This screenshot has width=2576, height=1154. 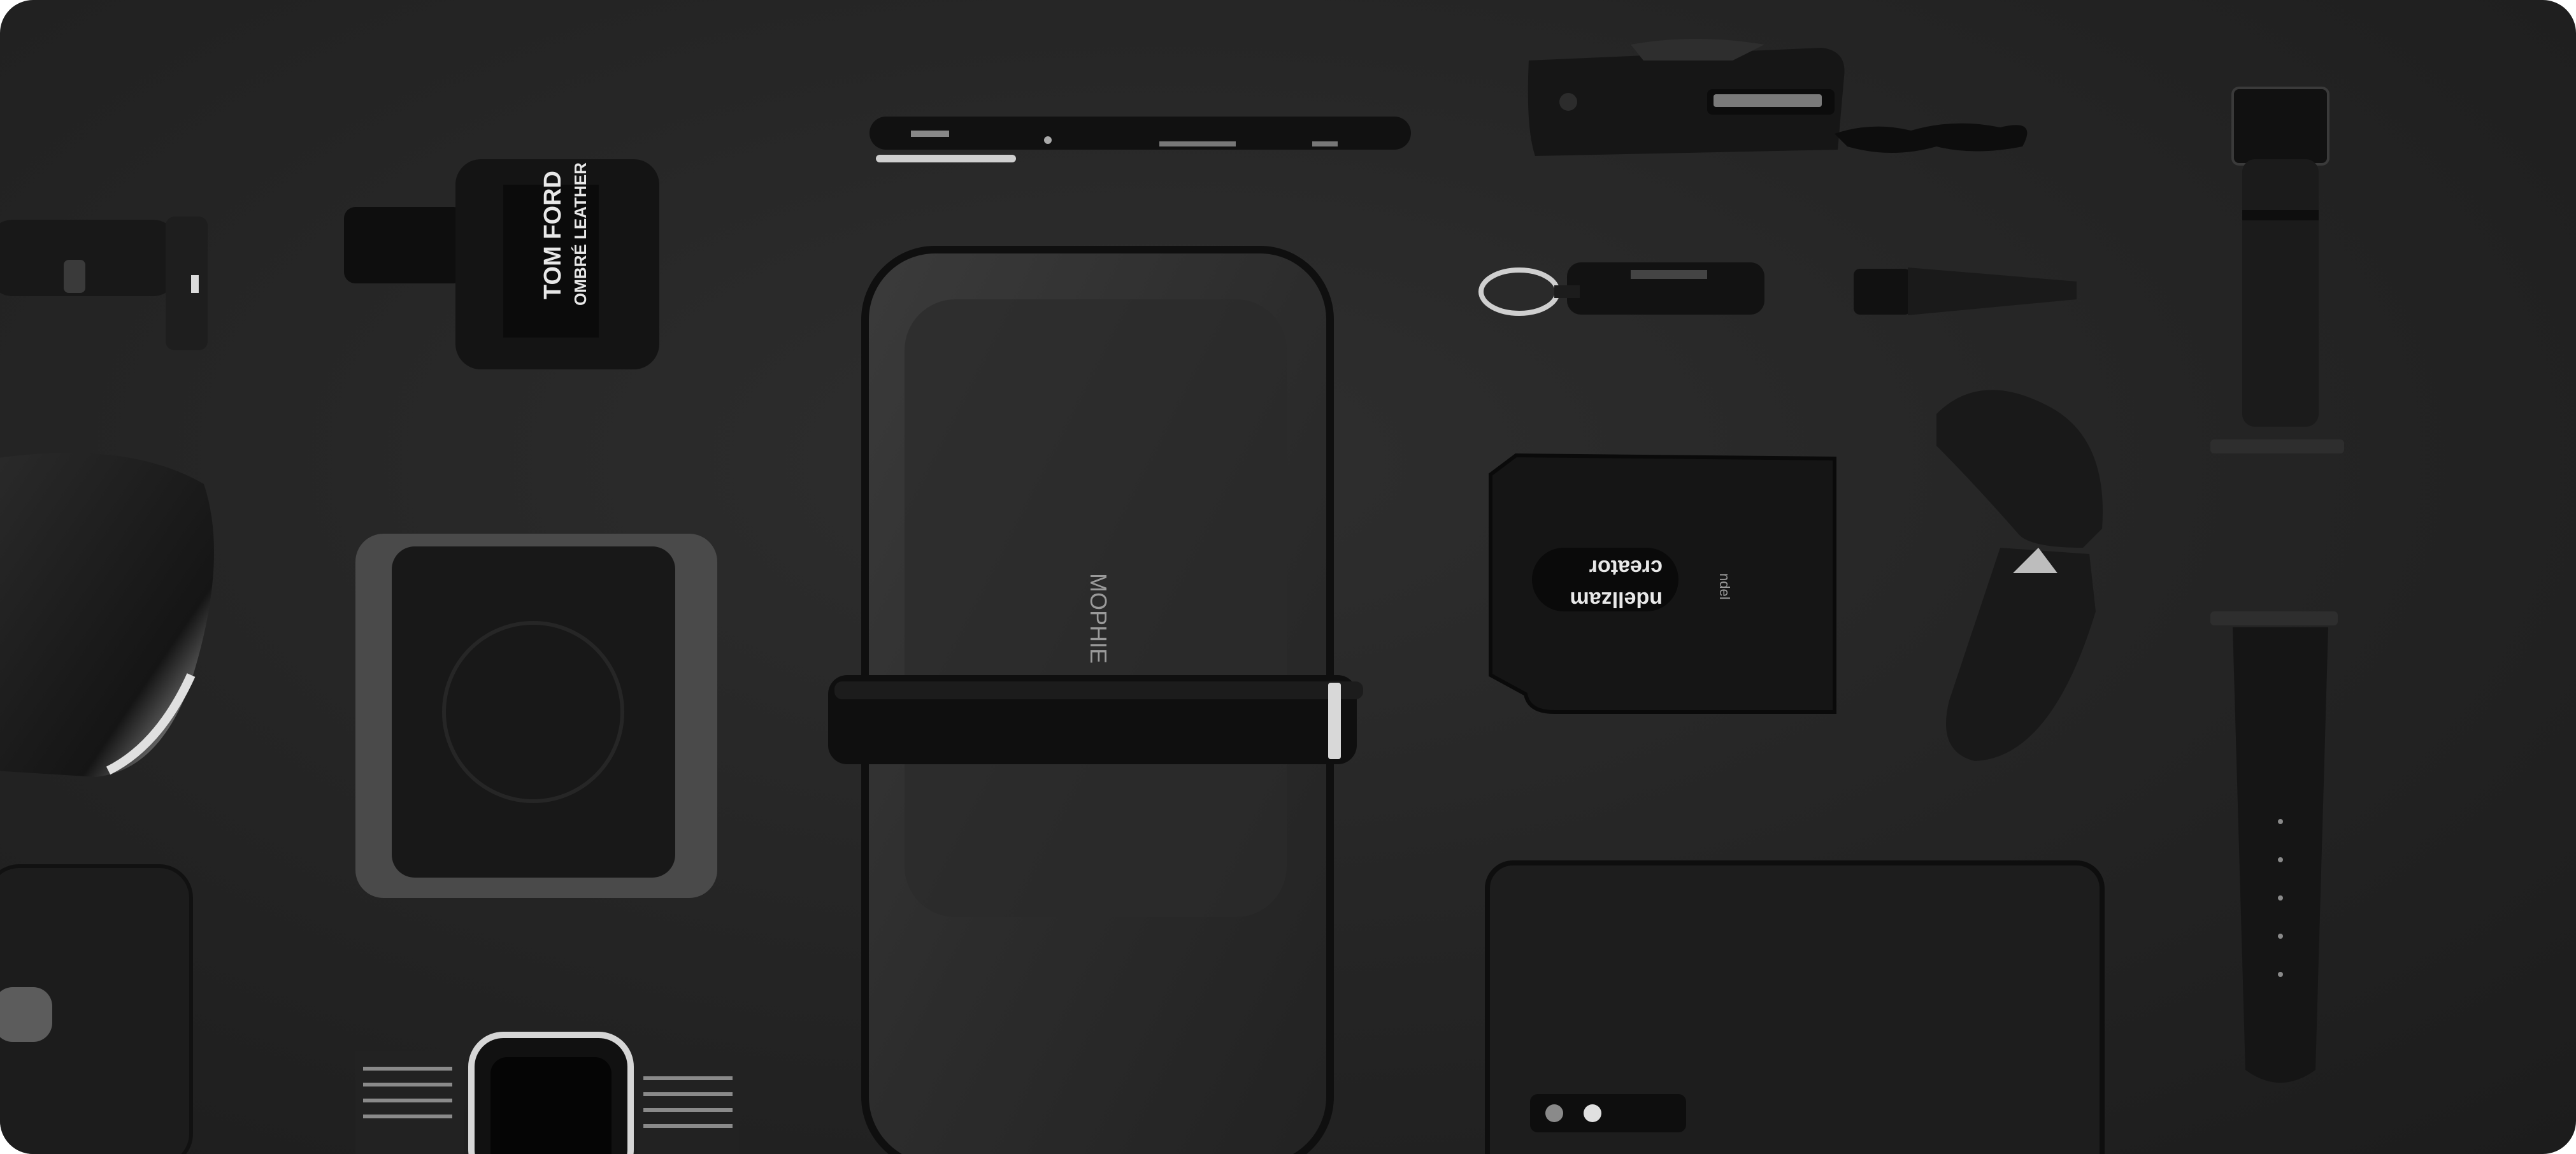 What do you see at coordinates (1616, 599) in the screenshot?
I see `wallet-label-brand: ndellzam` at bounding box center [1616, 599].